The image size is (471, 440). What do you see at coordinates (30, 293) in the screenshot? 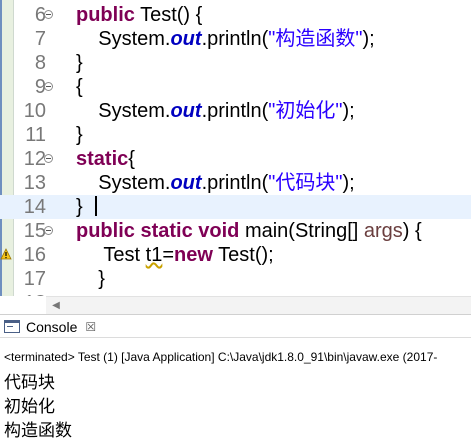
I see `line-number: 18` at bounding box center [30, 293].